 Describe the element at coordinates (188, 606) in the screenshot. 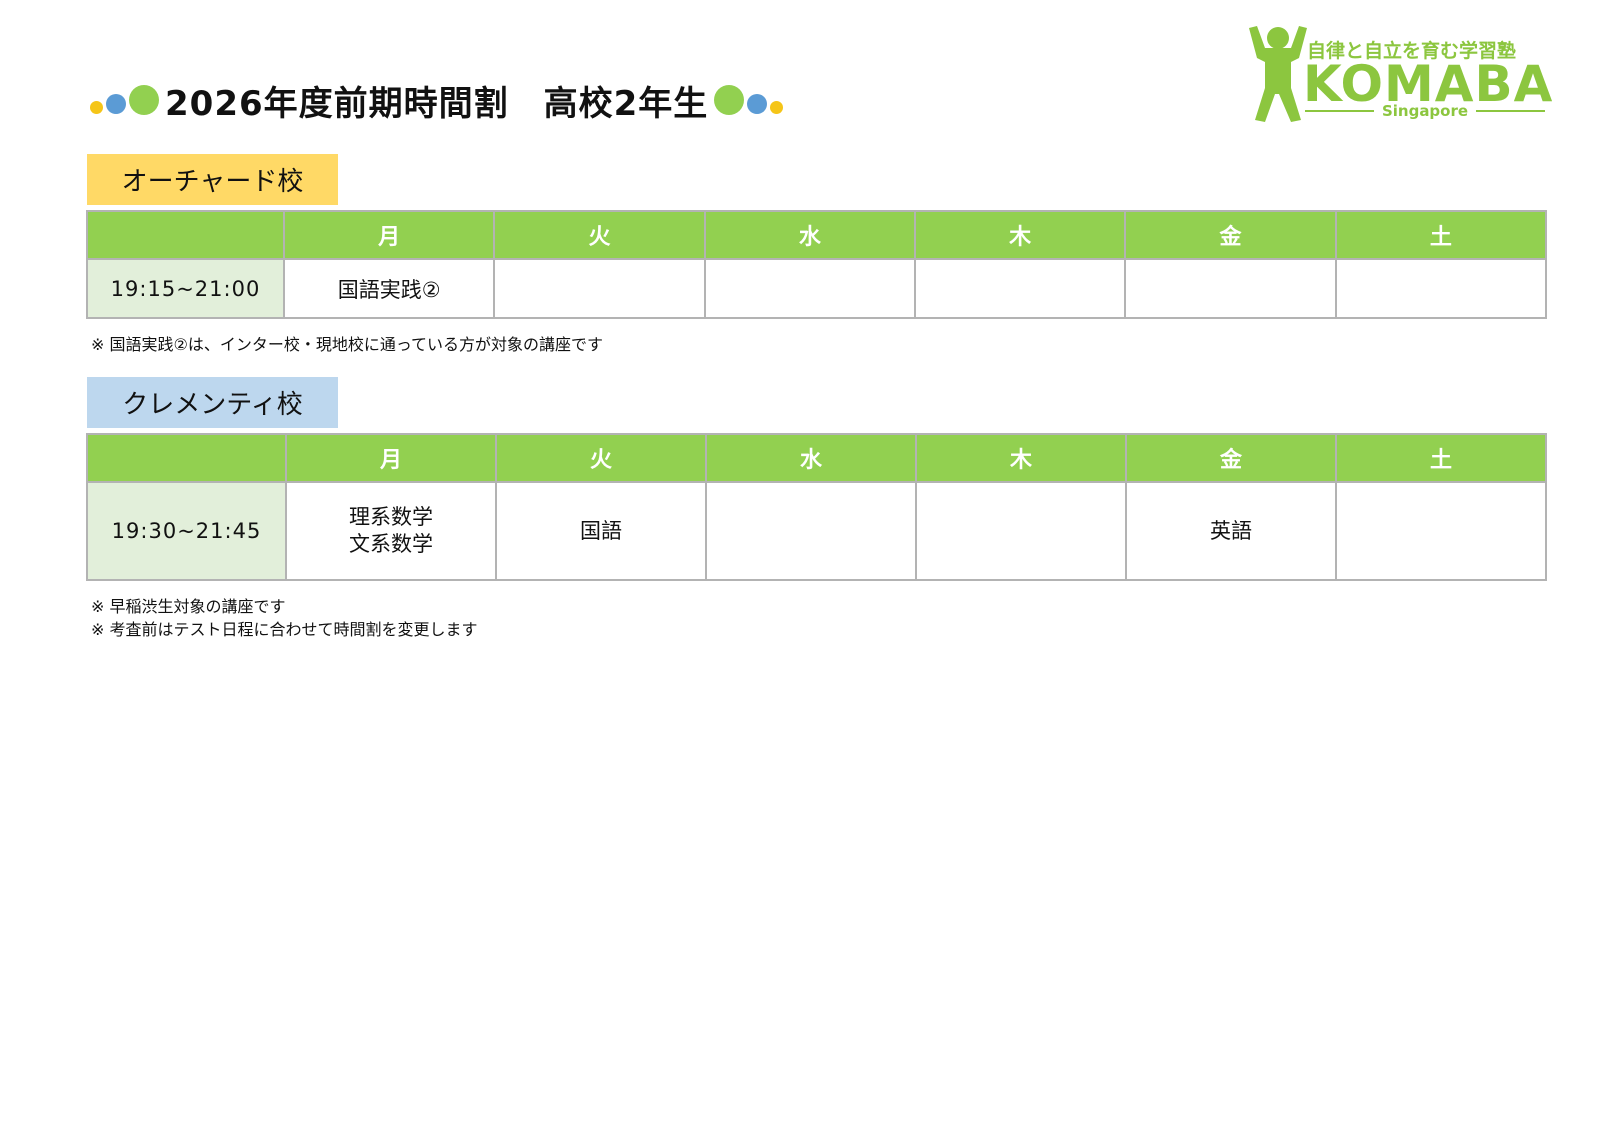

I see `note-clementi-1: ※ 早稲渋生対象の講座です` at that location.